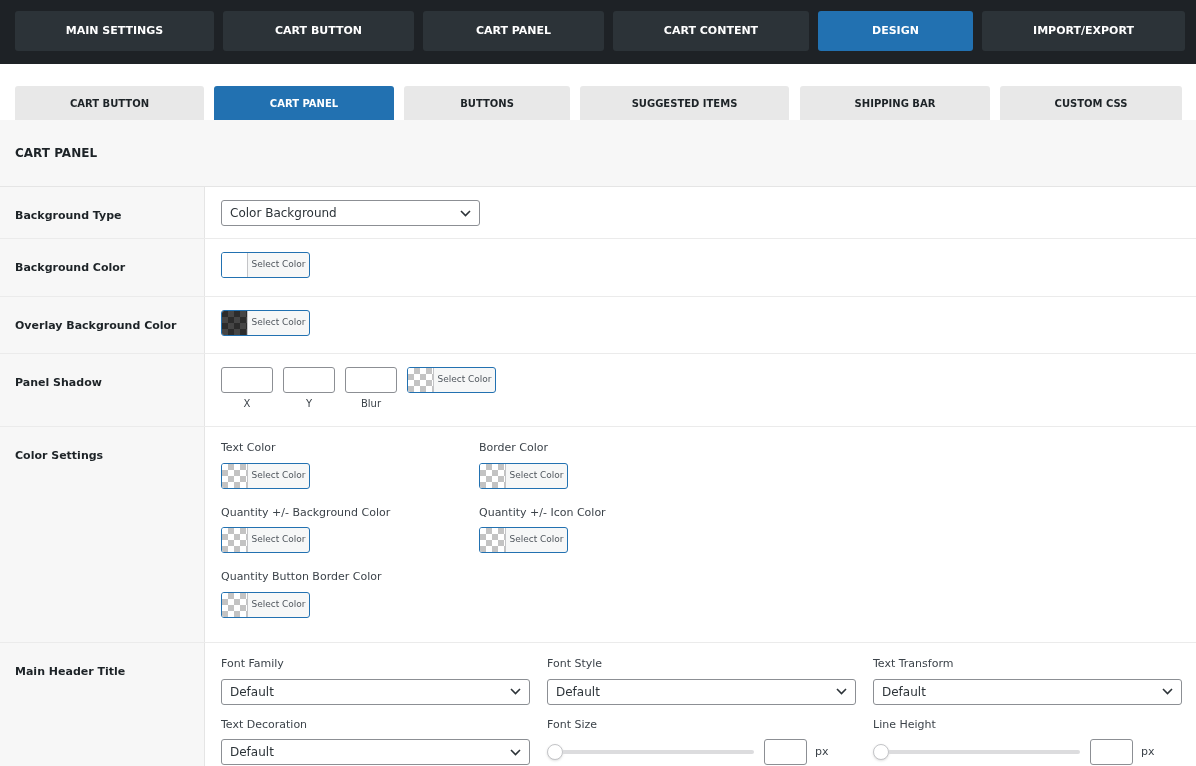 The width and height of the screenshot is (1196, 766). I want to click on main-tab: IMPORT/EXPORT, so click(1083, 31).